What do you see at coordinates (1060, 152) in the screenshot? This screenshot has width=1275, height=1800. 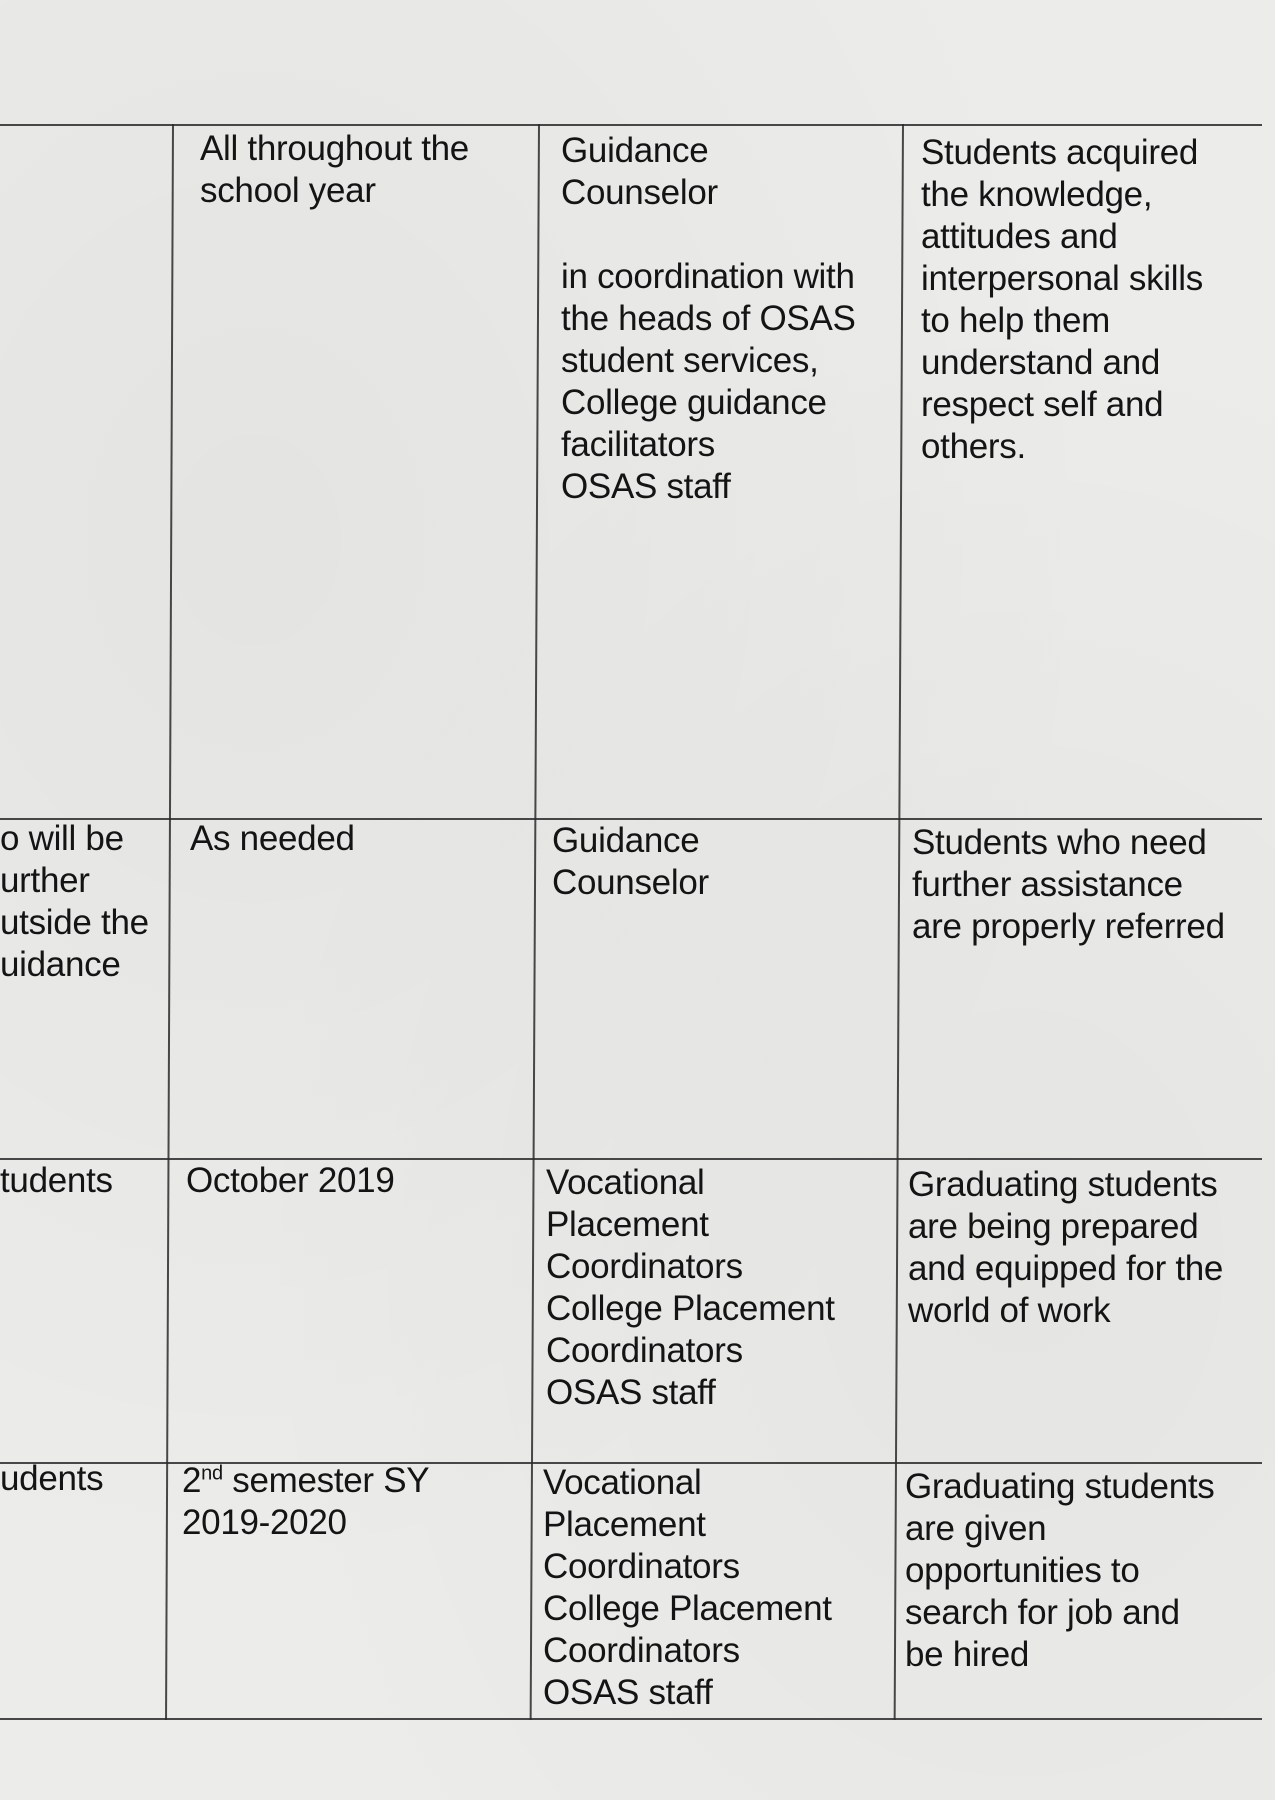 I see `text-line: Students acquired` at bounding box center [1060, 152].